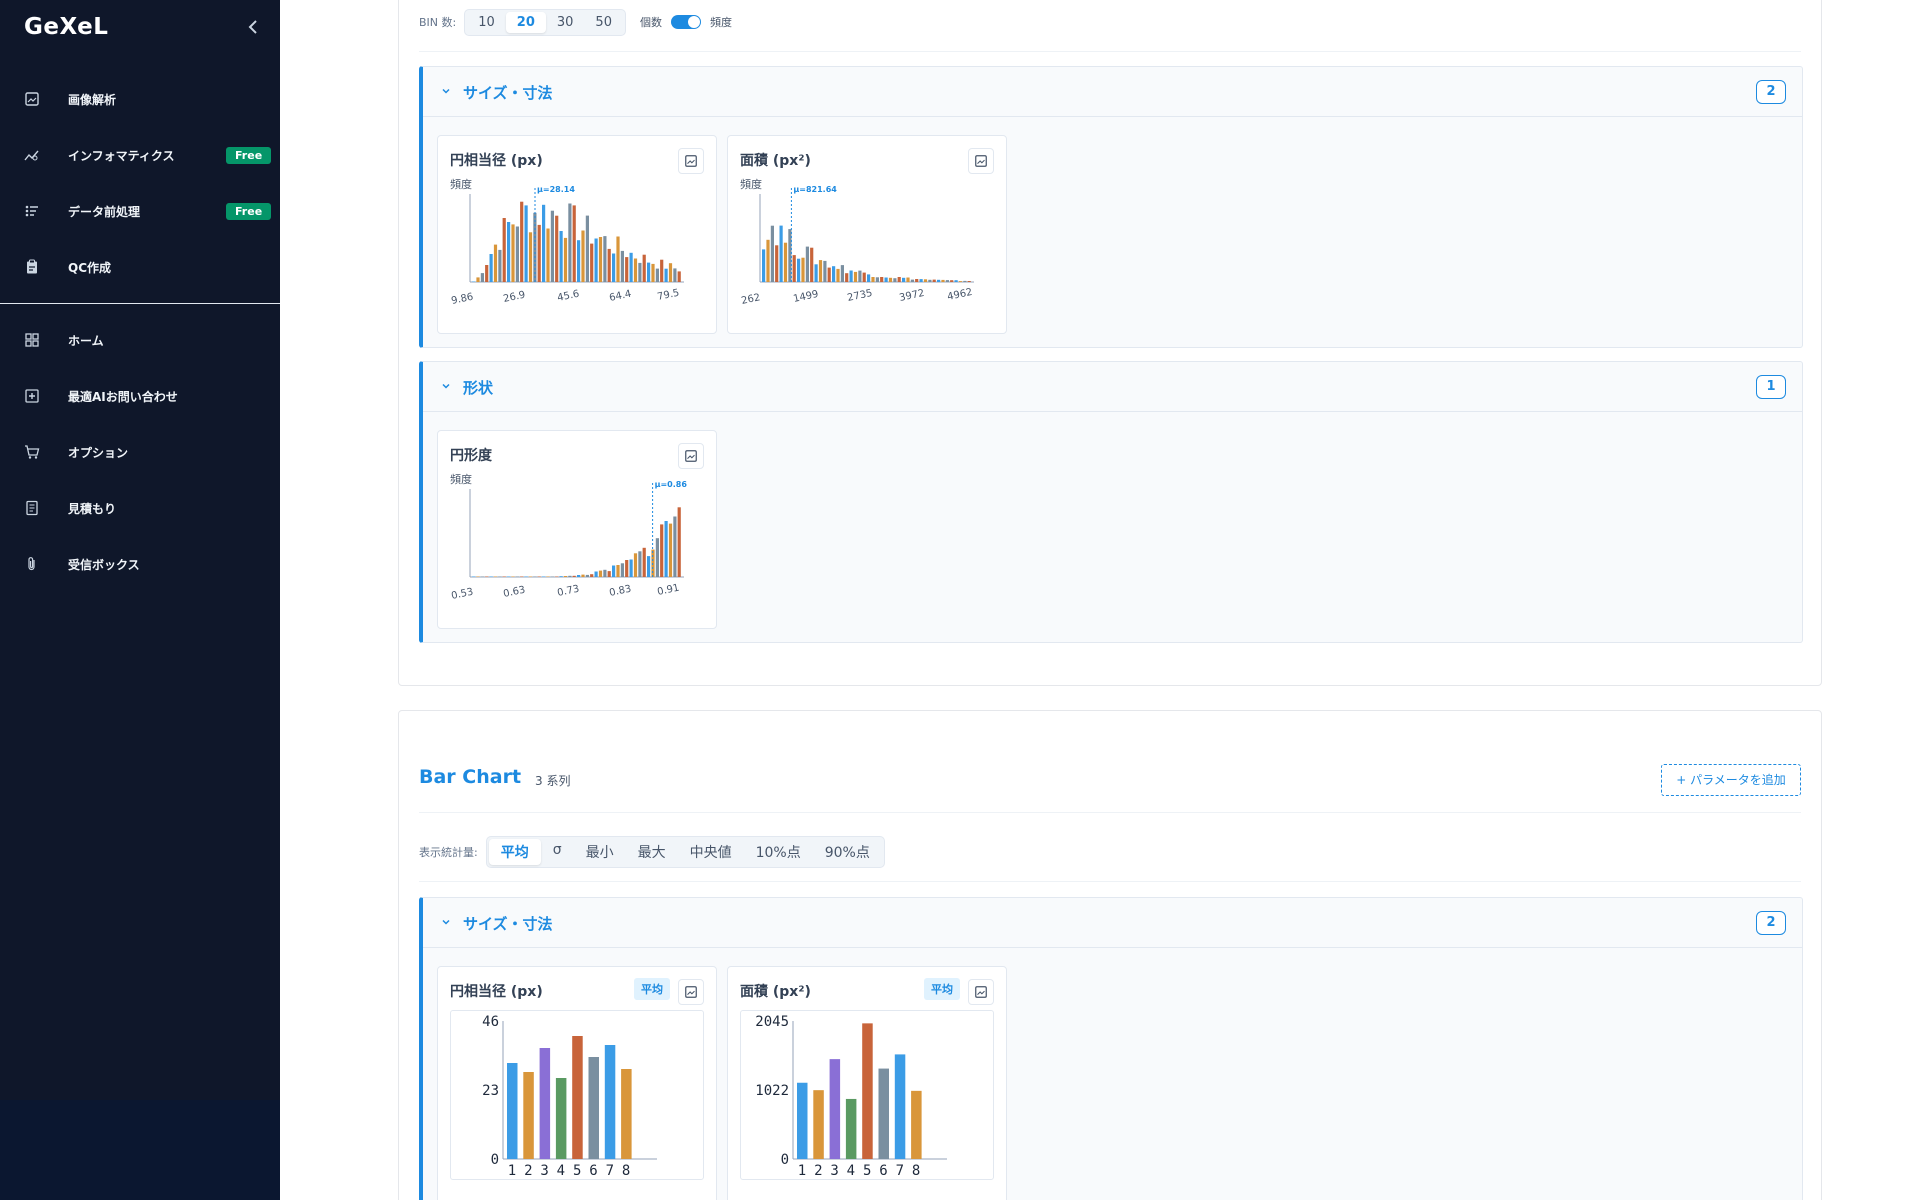  Describe the element at coordinates (140, 508) in the screenshot. I see `sidebar-item-estimate: 見積もり` at that location.